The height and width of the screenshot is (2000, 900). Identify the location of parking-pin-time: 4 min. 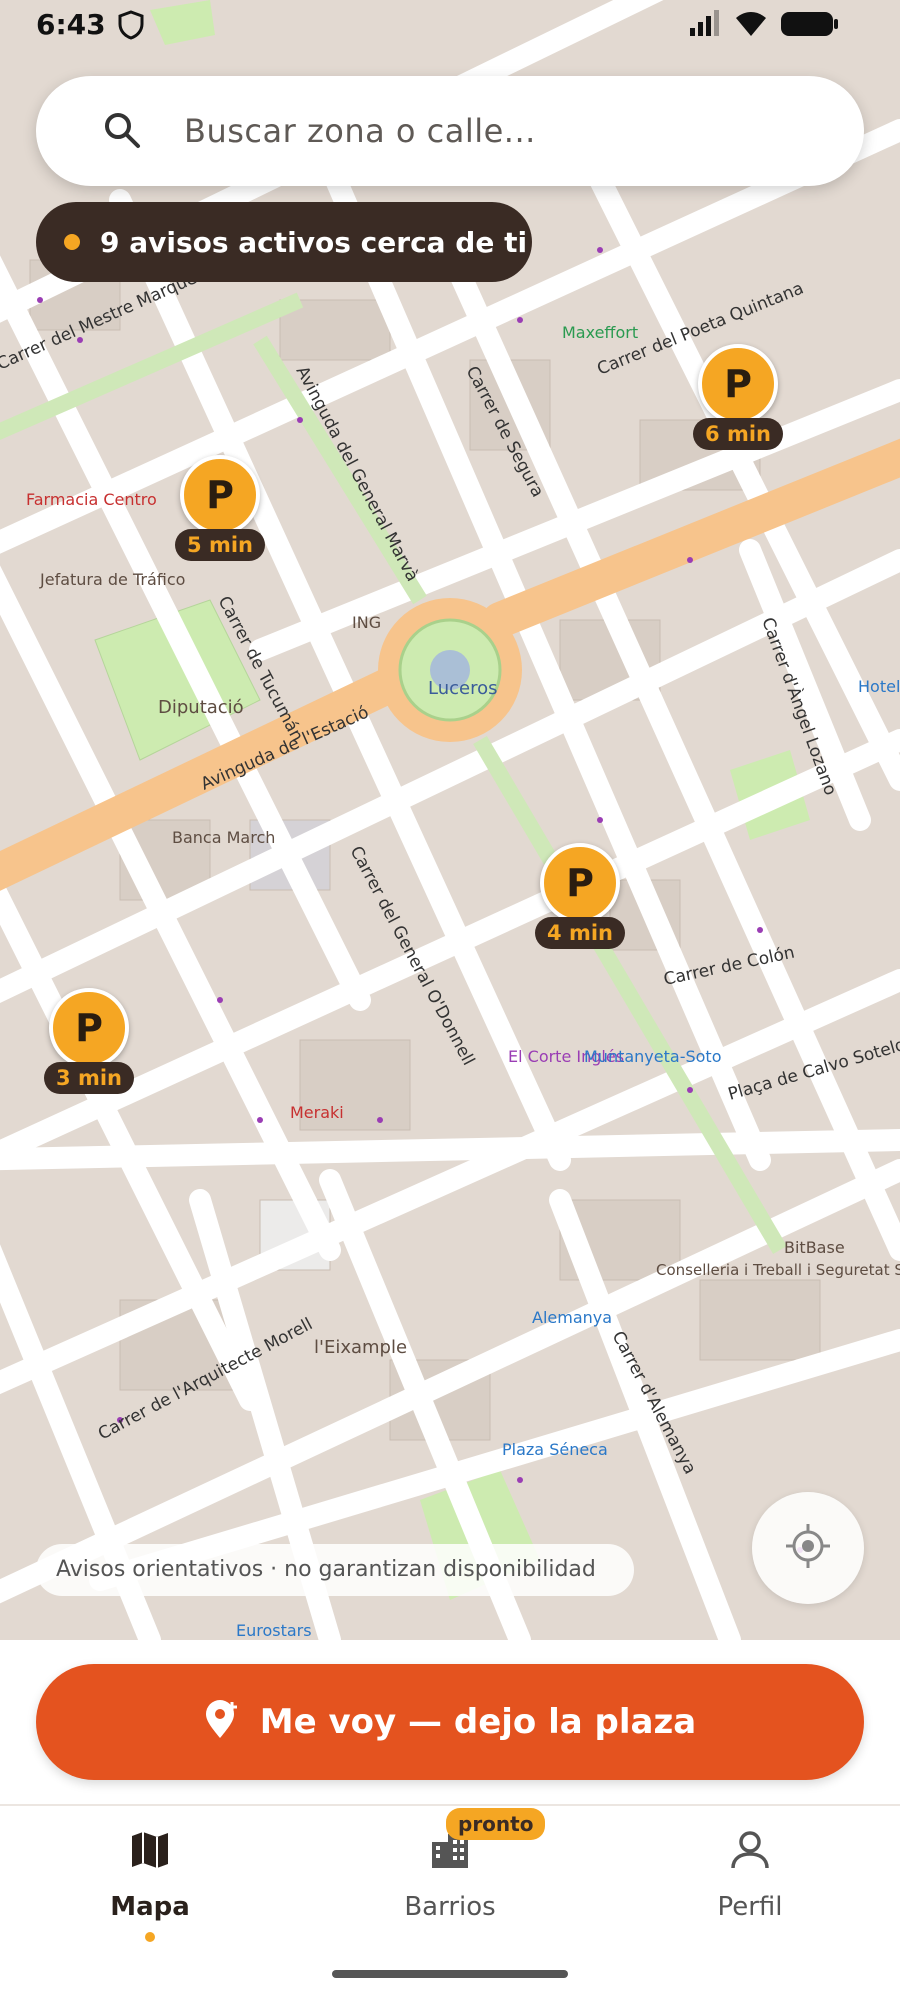
(580, 933).